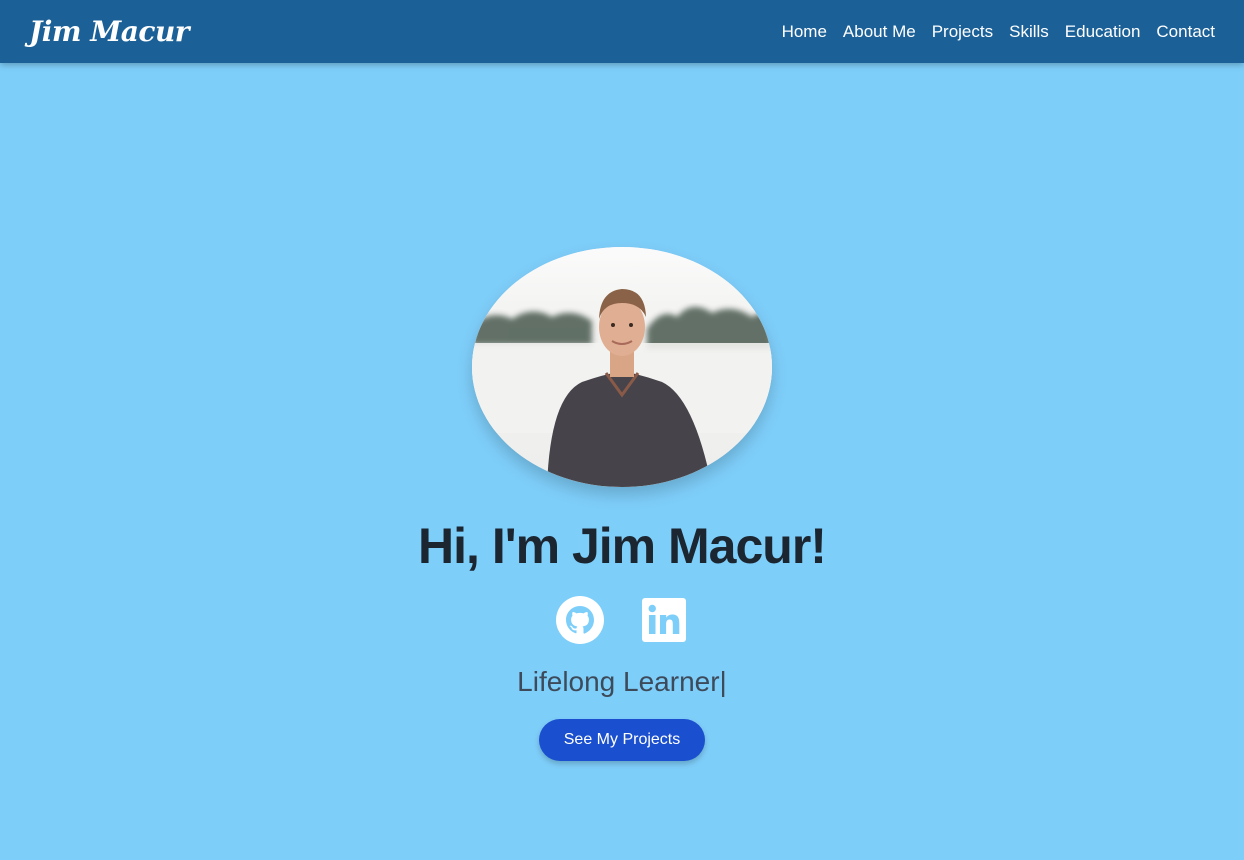  I want to click on hero-tagline: Lifelong Learner|, so click(622, 681).